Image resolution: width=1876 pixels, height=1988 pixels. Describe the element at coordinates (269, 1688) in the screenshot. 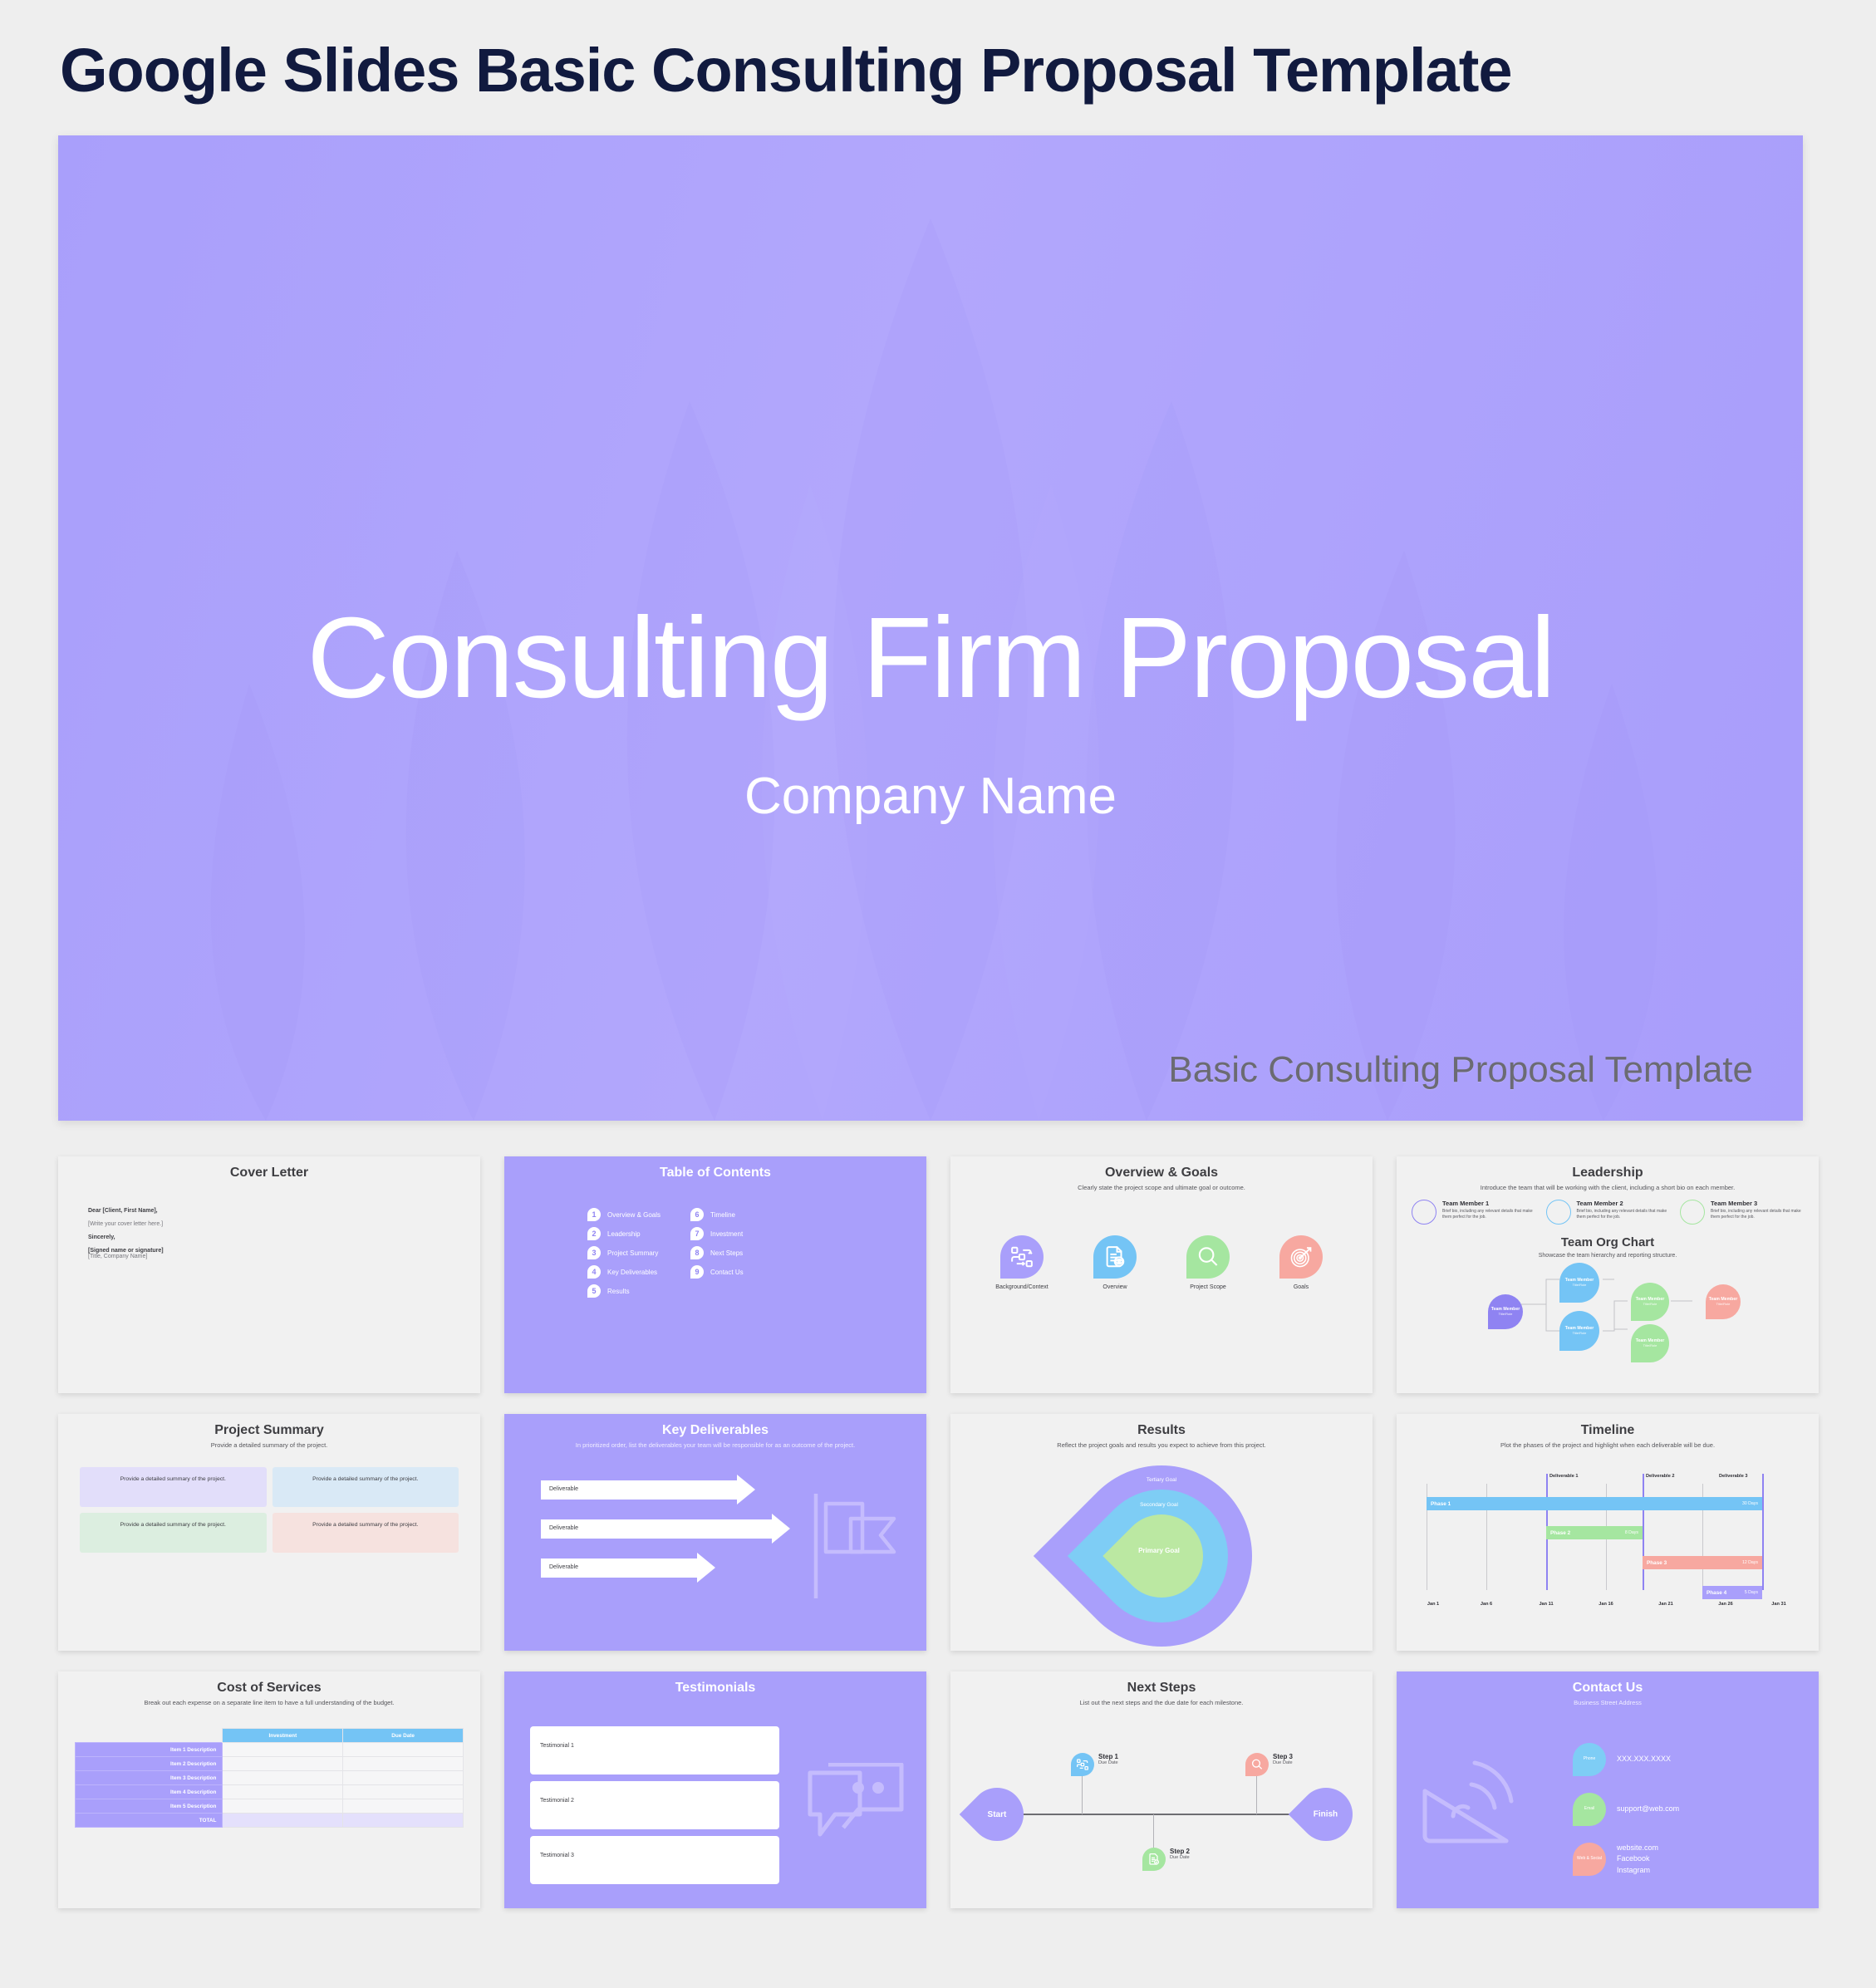

I see `slide-title: Cost of Services` at that location.